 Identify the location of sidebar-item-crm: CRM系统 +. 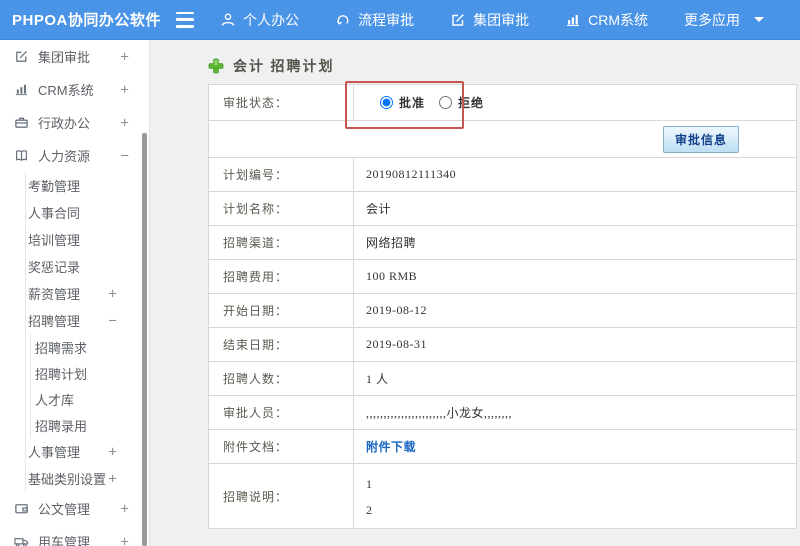
(74, 89).